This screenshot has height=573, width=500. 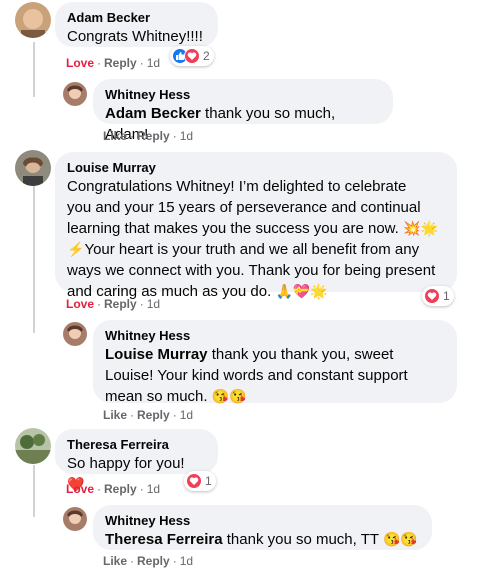 I want to click on comment-text: So happy for you!, so click(x=126, y=463).